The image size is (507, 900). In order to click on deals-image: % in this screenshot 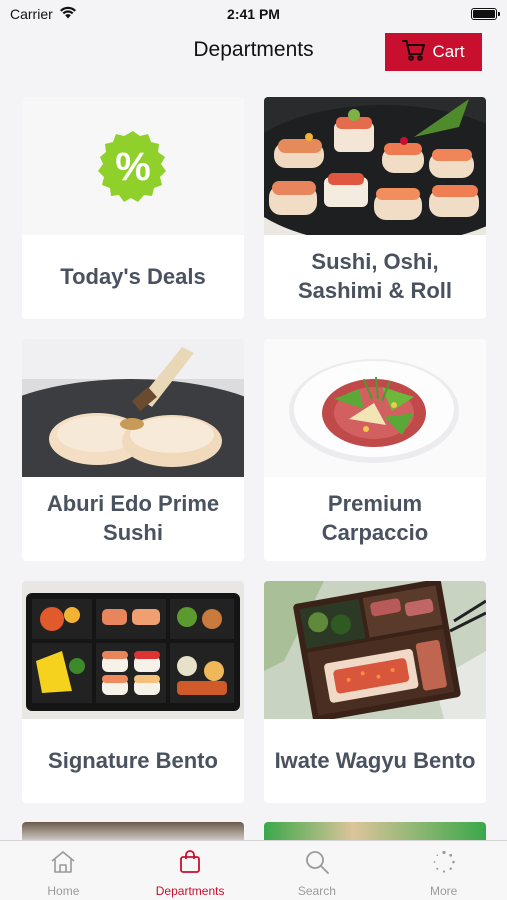, I will do `click(133, 166)`.